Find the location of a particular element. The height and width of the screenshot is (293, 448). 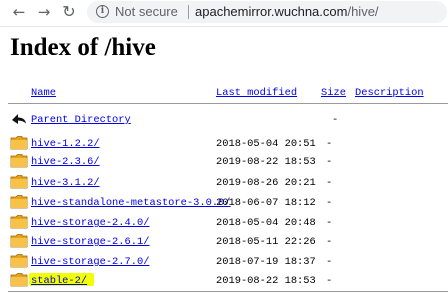

forward-arrow-icon: → is located at coordinates (44, 12).